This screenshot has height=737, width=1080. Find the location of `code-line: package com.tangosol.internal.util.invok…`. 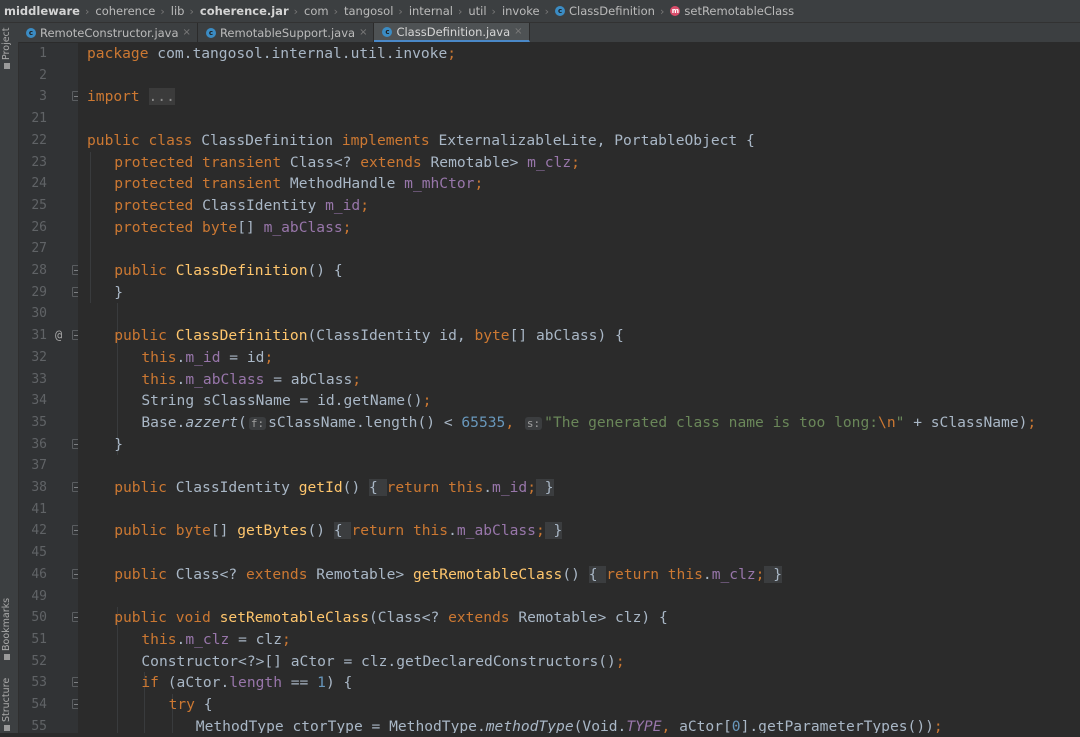

code-line: package com.tangosol.internal.util.invok… is located at coordinates (271, 54).